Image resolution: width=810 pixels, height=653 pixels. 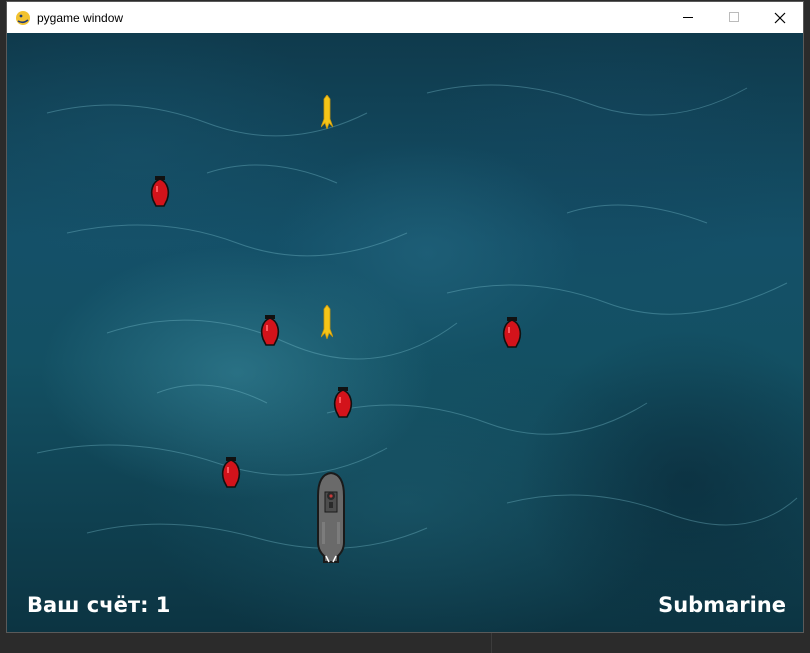 I want to click on close-icon, so click(x=780, y=17).